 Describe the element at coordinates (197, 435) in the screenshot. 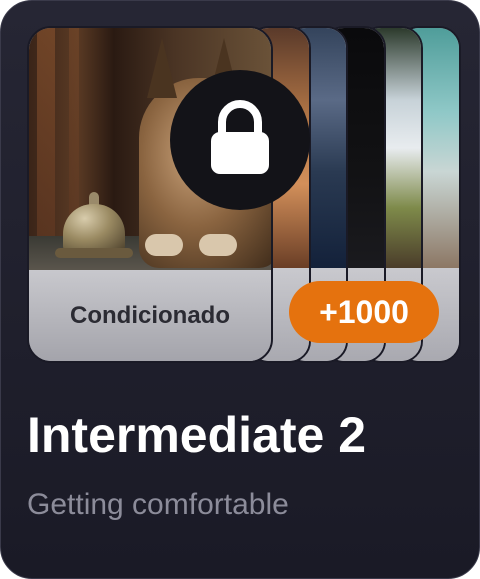

I see `level-title: Intermediate 2` at that location.